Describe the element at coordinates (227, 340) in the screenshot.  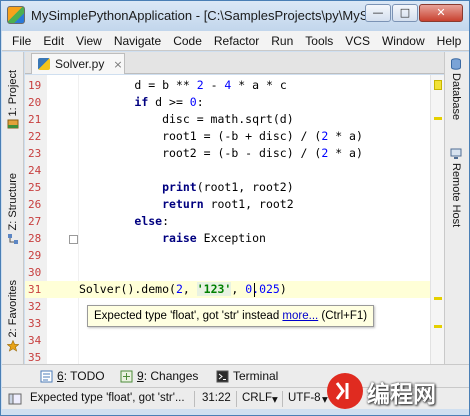
I see `code-line: 34` at that location.